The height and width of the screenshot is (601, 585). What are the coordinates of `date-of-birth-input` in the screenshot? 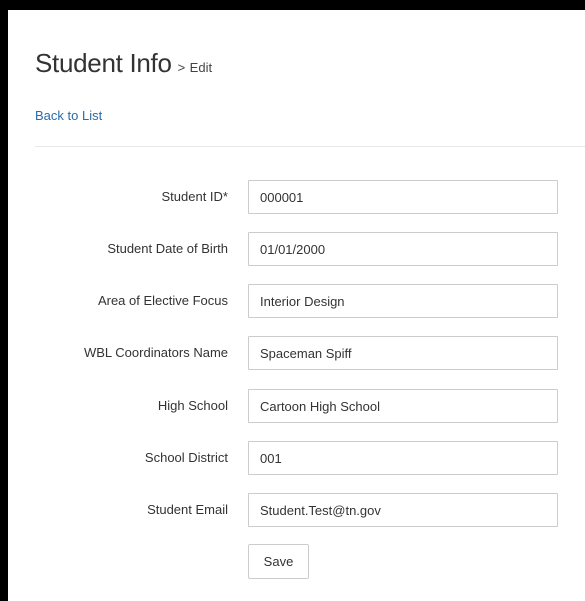 It's located at (403, 249).